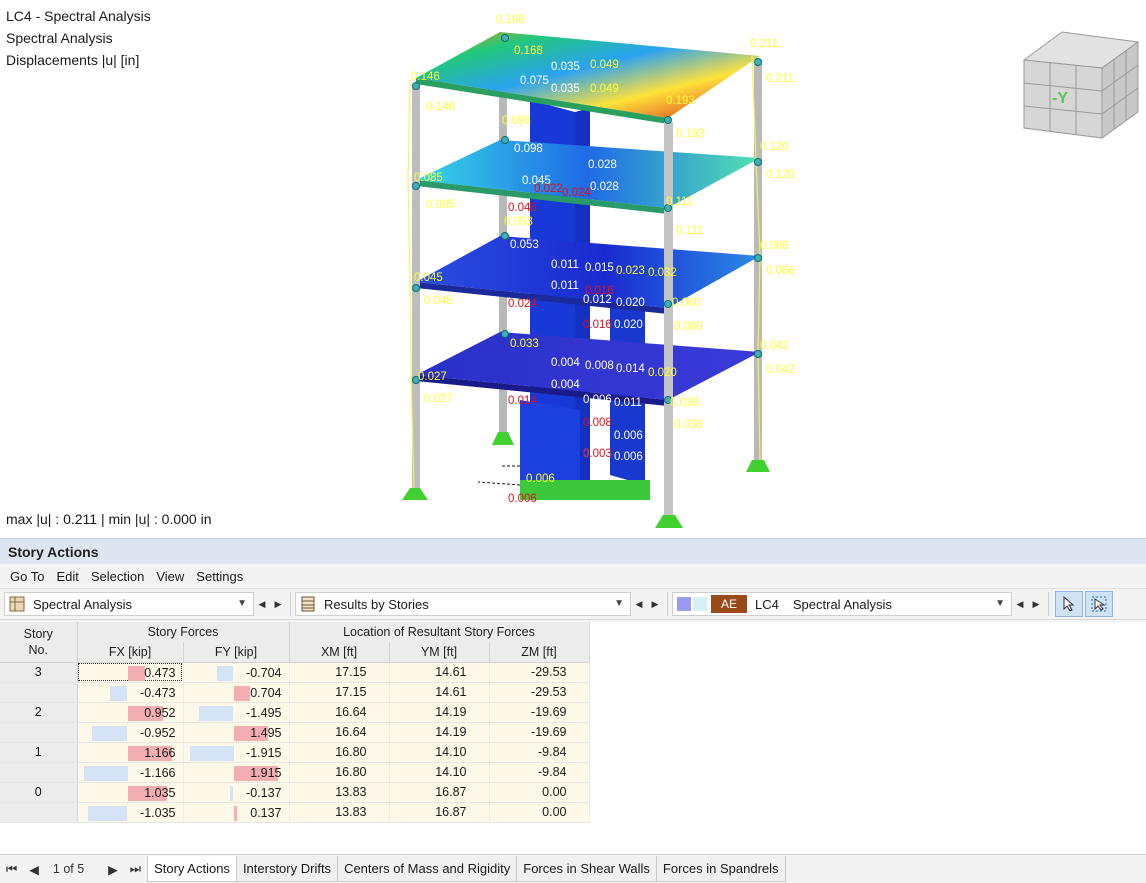  What do you see at coordinates (565, 67) in the screenshot?
I see `displacement-label: 0.035` at bounding box center [565, 67].